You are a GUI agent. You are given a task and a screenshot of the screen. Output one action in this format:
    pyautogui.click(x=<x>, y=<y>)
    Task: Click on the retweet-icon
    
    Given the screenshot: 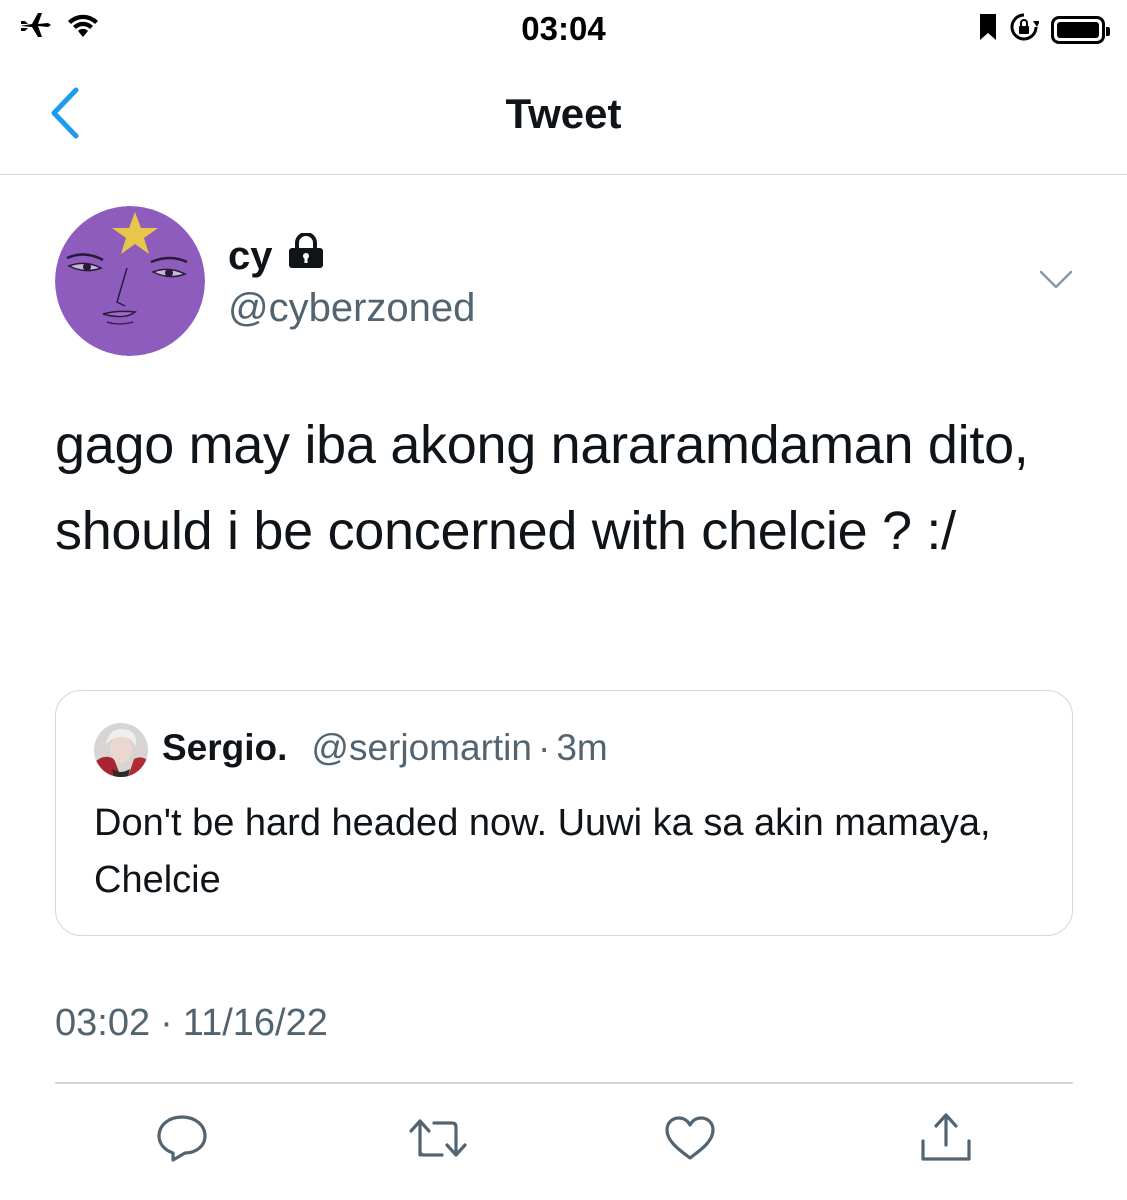 What is the action you would take?
    pyautogui.click(x=438, y=1140)
    